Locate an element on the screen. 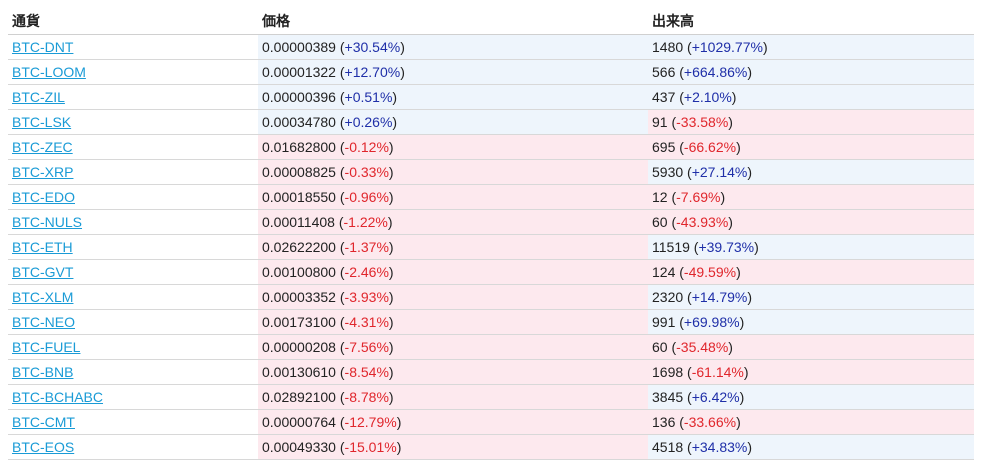 The width and height of the screenshot is (983, 469). currency-cell: BTC-NULS is located at coordinates (133, 222).